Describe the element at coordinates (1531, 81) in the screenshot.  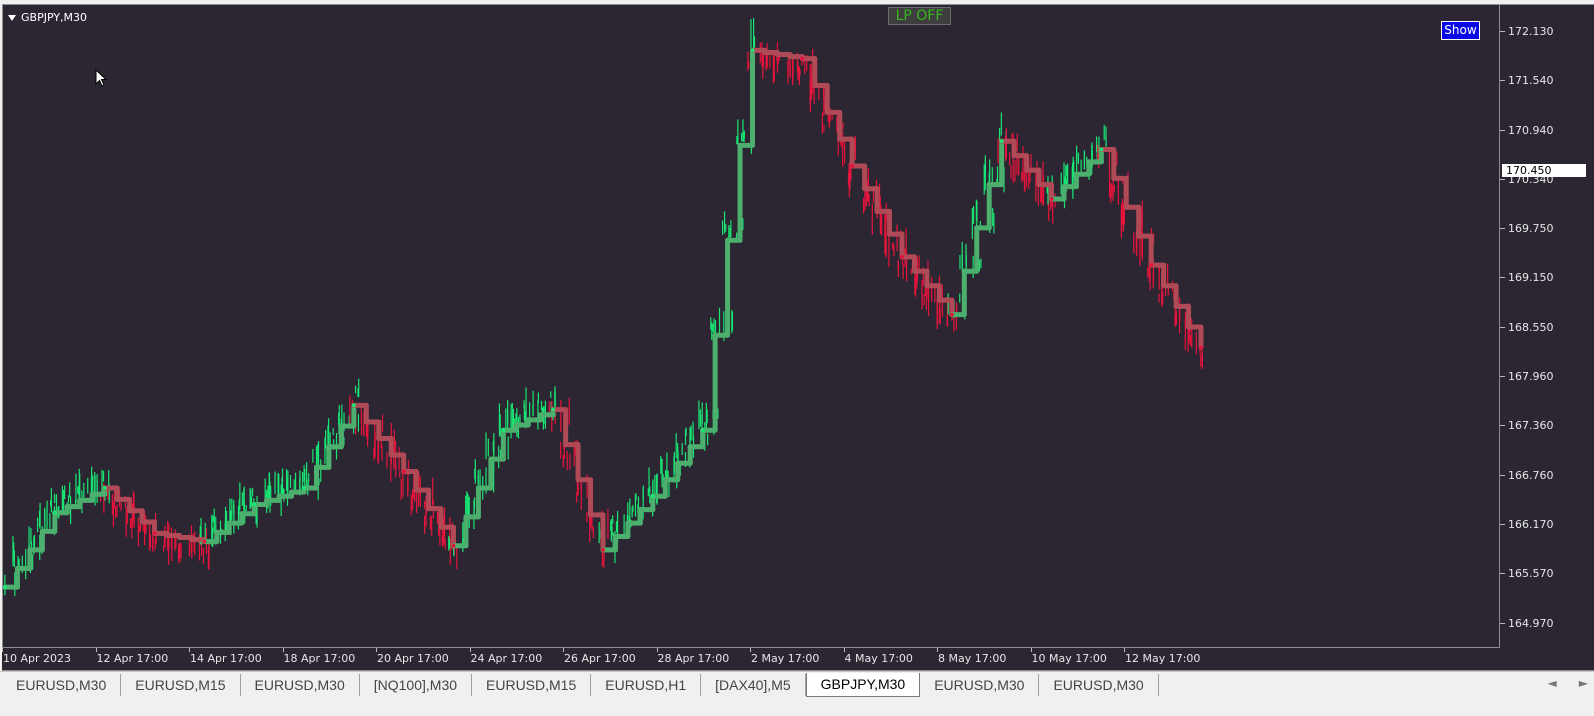
I see `price-label: 171.540` at that location.